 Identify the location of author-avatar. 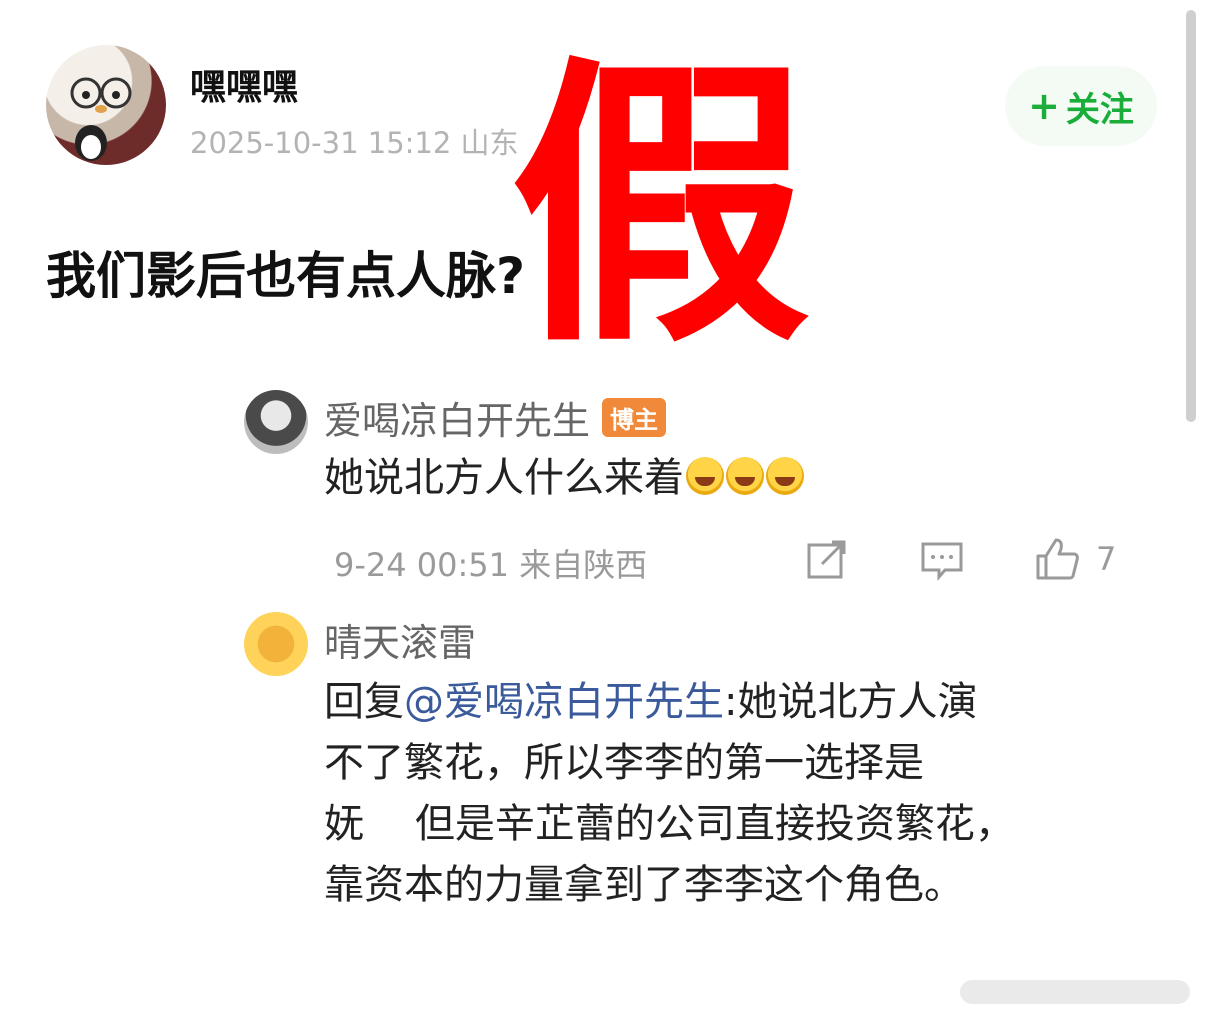
(106, 105).